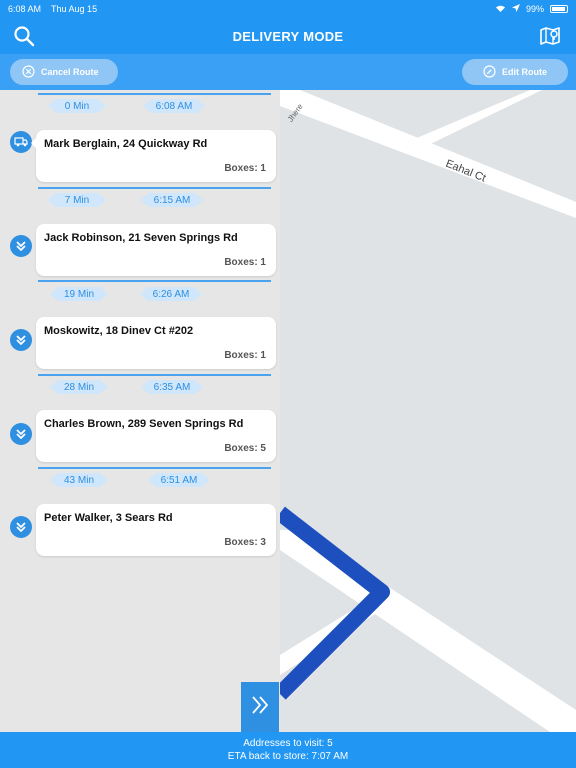 Image resolution: width=576 pixels, height=768 pixels. What do you see at coordinates (288, 9) in the screenshot?
I see `status-bar: 6:08 AM Thu Aug 15 99%` at bounding box center [288, 9].